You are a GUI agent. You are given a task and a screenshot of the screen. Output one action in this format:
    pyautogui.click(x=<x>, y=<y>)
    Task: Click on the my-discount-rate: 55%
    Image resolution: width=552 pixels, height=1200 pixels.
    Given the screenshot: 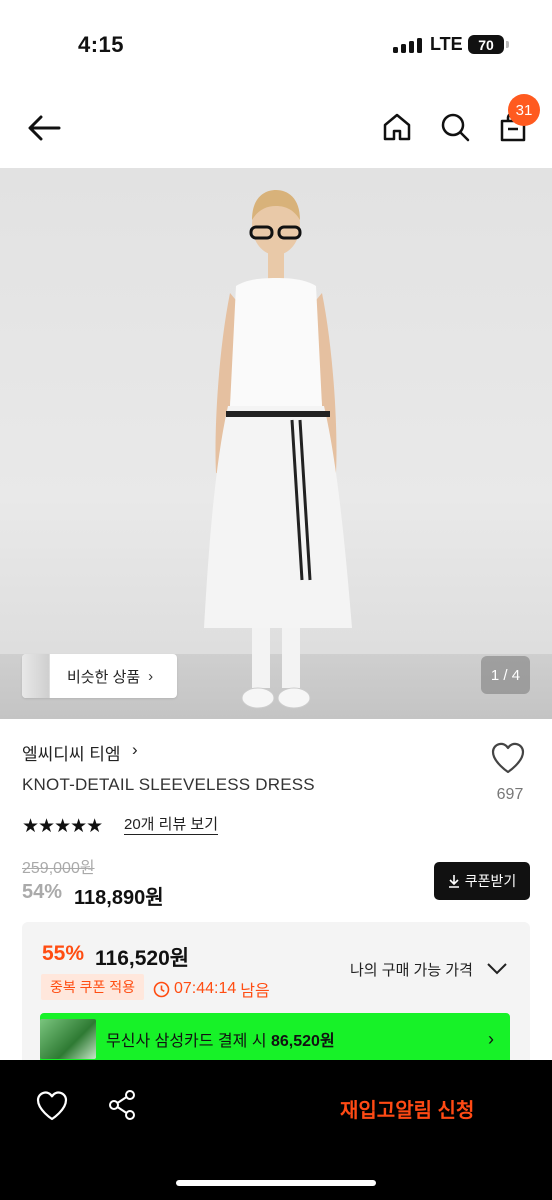 What is the action you would take?
    pyautogui.click(x=63, y=953)
    